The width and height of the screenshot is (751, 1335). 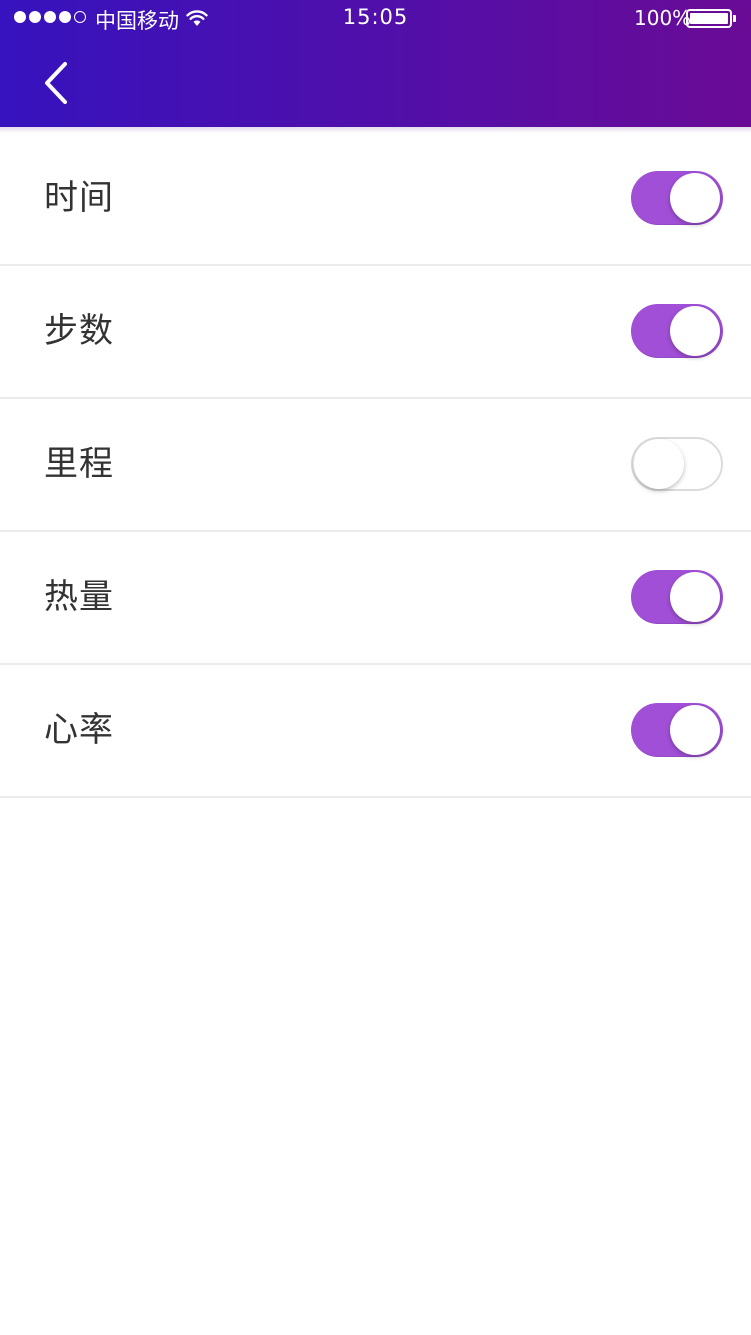 I want to click on back-button, so click(x=55, y=83).